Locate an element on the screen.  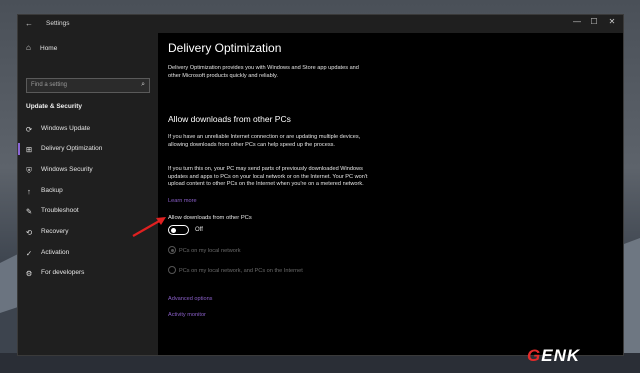
sidebar-item-label: Recovery is located at coordinates (55, 231).